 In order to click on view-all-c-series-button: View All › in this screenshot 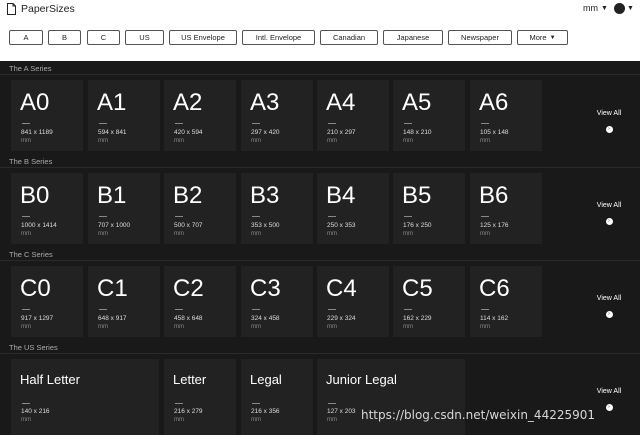, I will do `click(609, 307)`.